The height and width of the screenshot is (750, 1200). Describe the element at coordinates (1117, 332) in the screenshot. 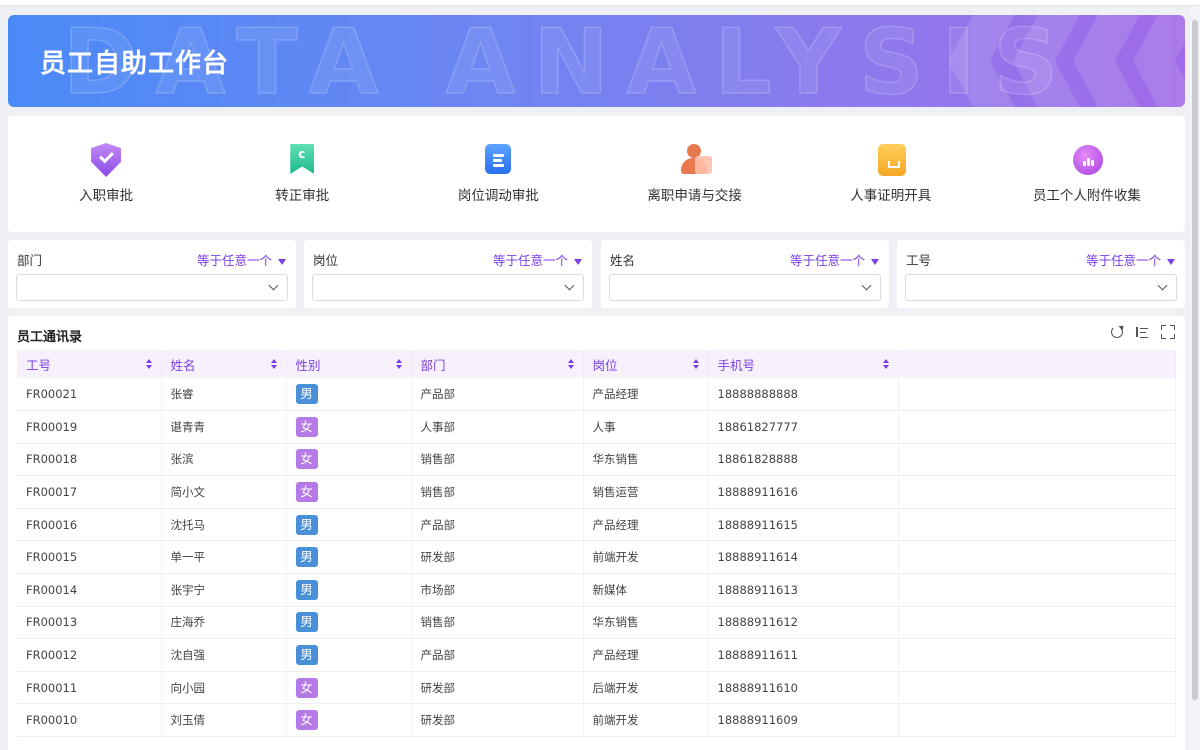

I see `refresh-icon` at that location.